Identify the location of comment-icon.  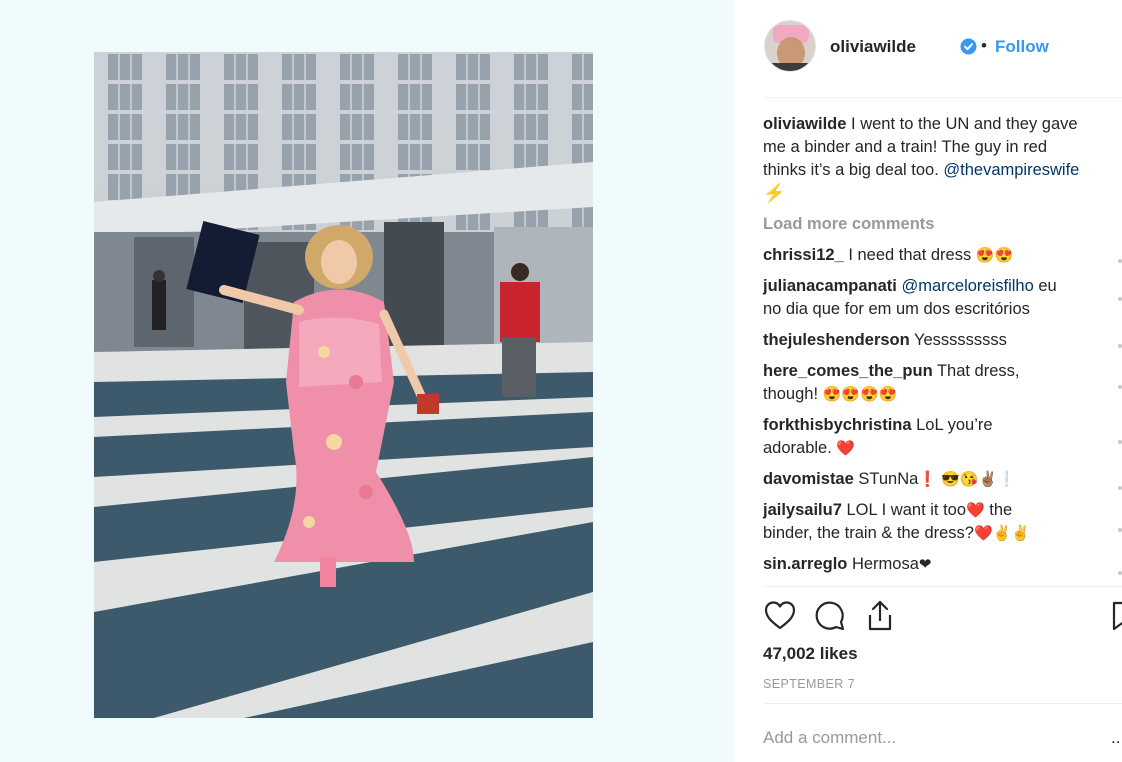
(830, 616).